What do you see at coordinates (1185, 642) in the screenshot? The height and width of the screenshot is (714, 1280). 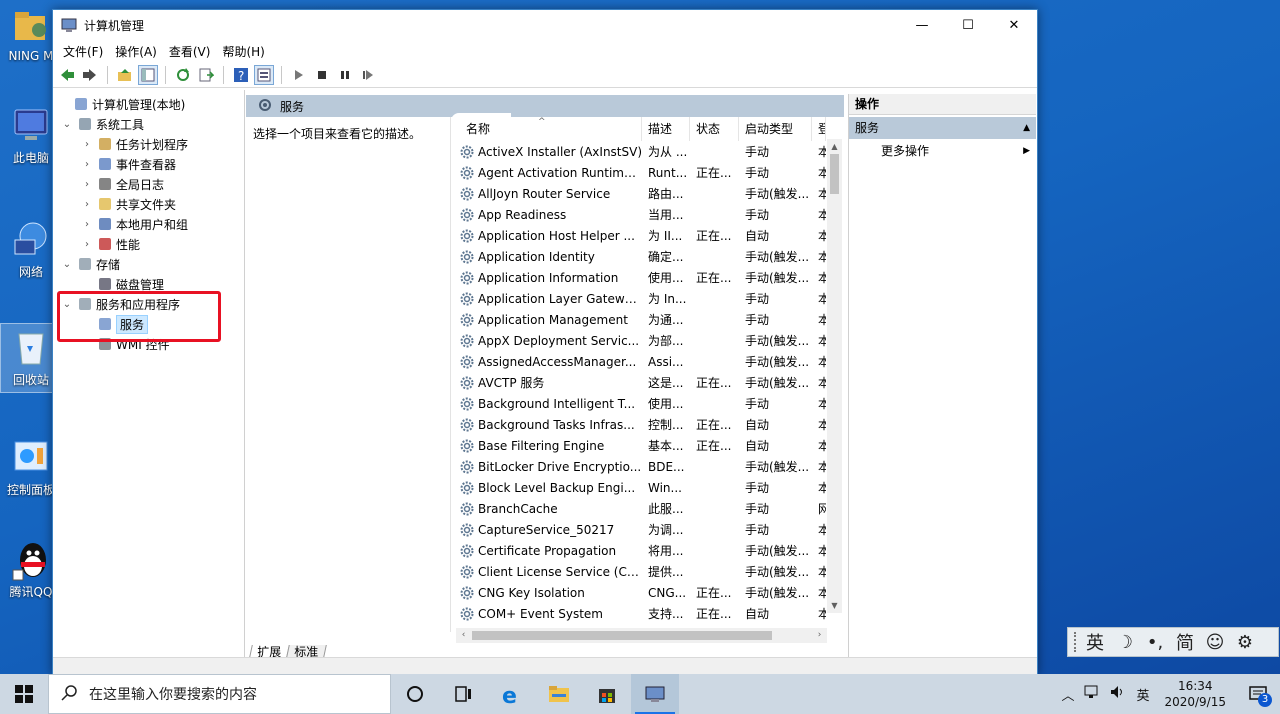 I see `ime-simplified-toggle: 简` at bounding box center [1185, 642].